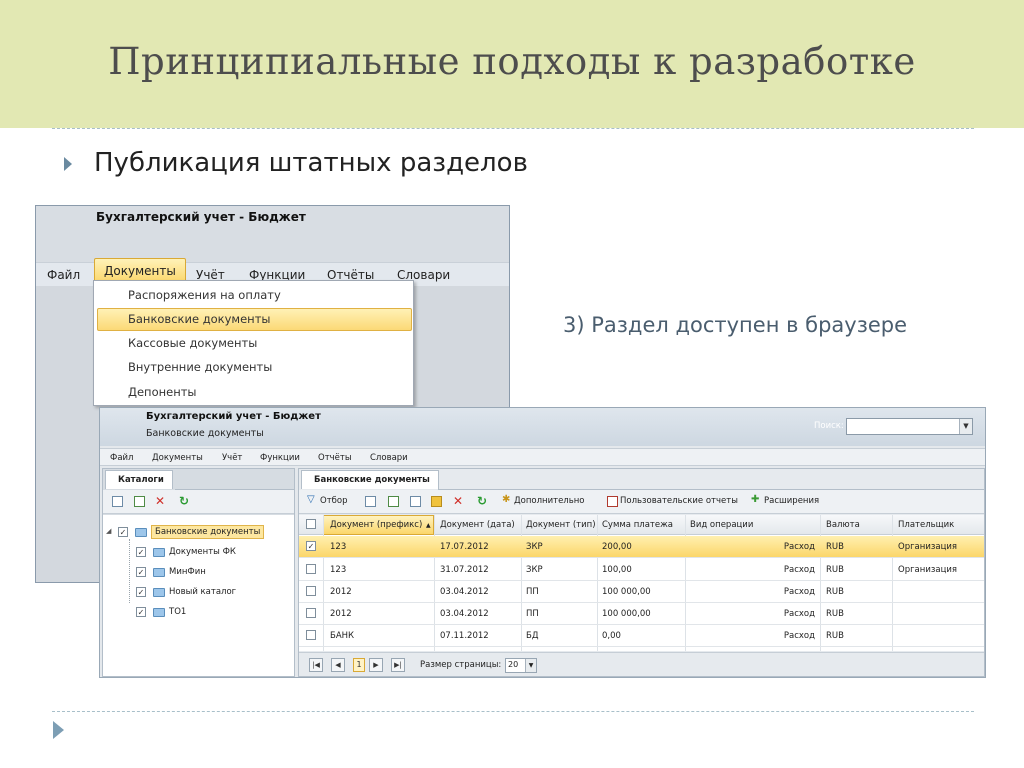 This screenshot has width=1024, height=768. What do you see at coordinates (965, 426) in the screenshot?
I see `search-dropdown-icon: ▼` at bounding box center [965, 426].